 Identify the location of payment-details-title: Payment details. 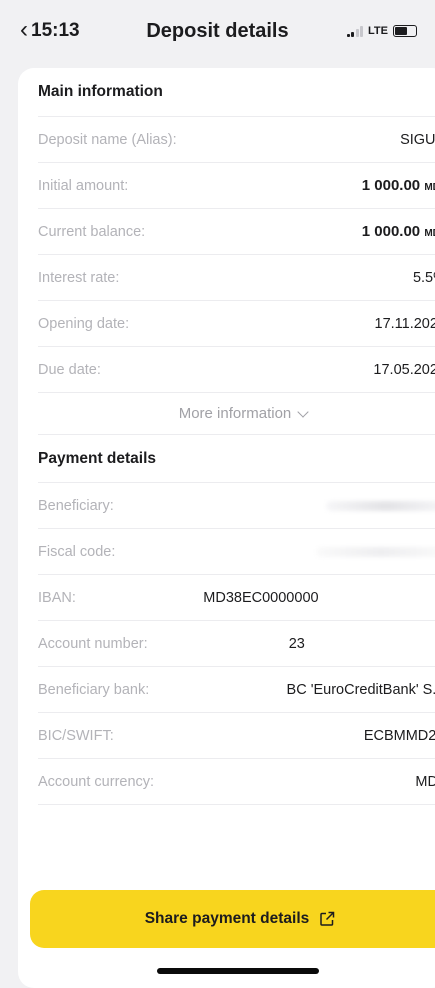
(236, 458).